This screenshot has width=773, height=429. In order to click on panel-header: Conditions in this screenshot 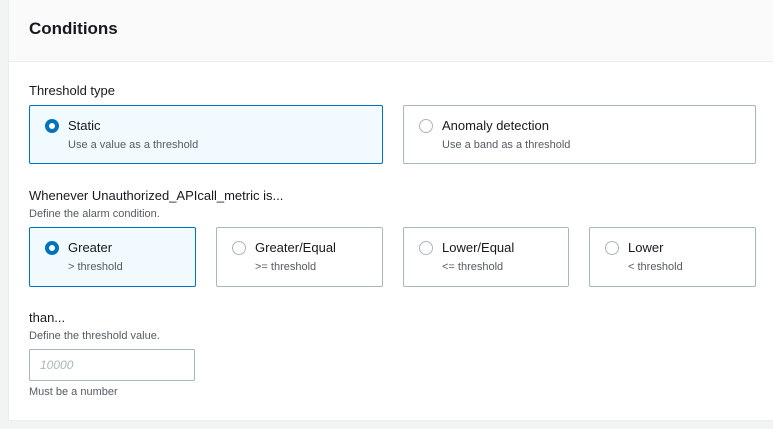, I will do `click(391, 31)`.